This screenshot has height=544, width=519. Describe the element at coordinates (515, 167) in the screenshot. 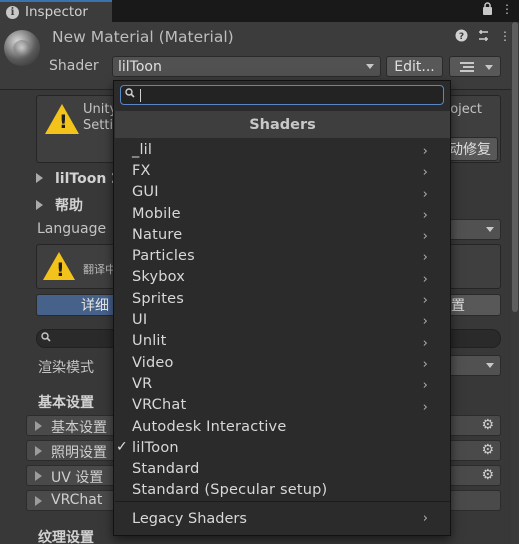

I see `scrollbar-thumb` at that location.